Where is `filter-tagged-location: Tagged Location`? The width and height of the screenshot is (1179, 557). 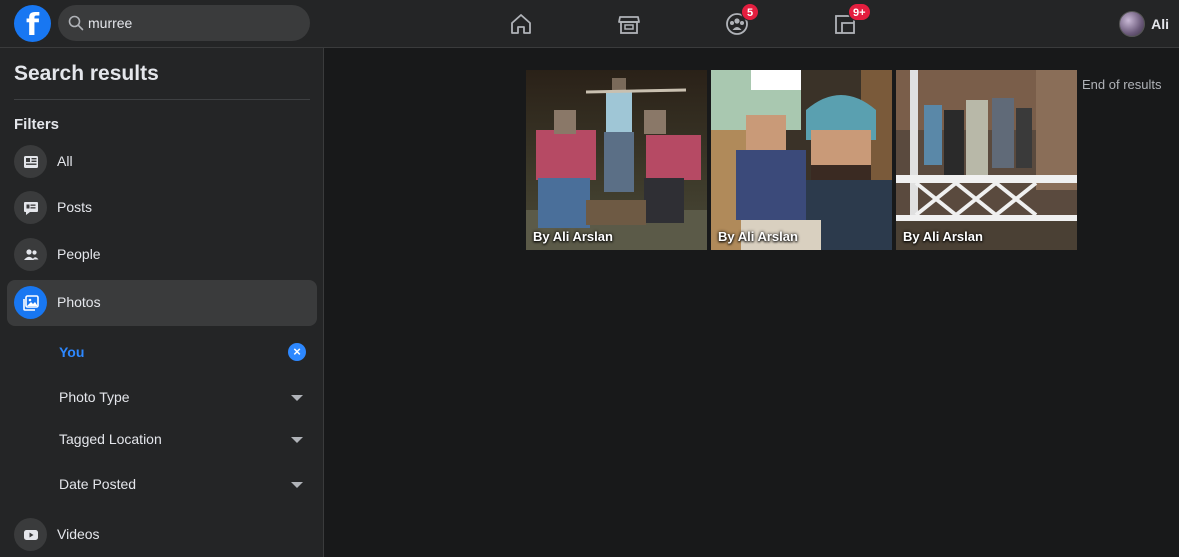
filter-tagged-location: Tagged Location is located at coordinates (184, 439).